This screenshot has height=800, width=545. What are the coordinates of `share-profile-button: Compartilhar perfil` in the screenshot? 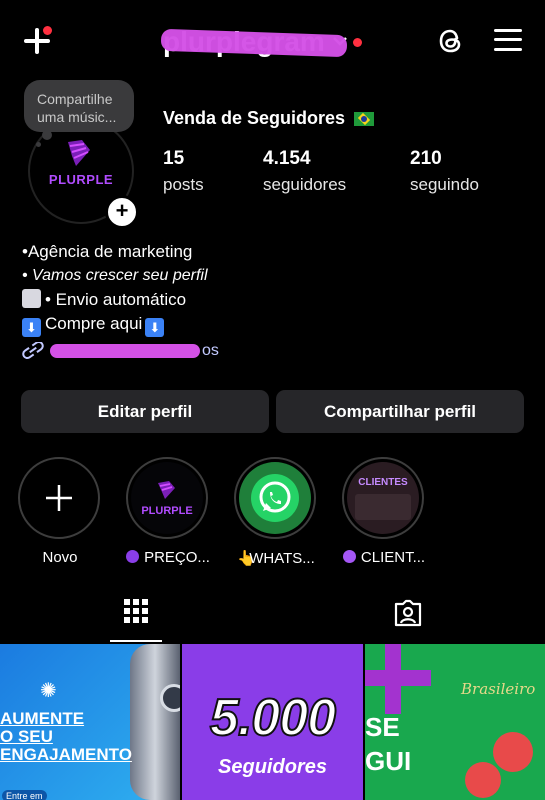 It's located at (400, 411).